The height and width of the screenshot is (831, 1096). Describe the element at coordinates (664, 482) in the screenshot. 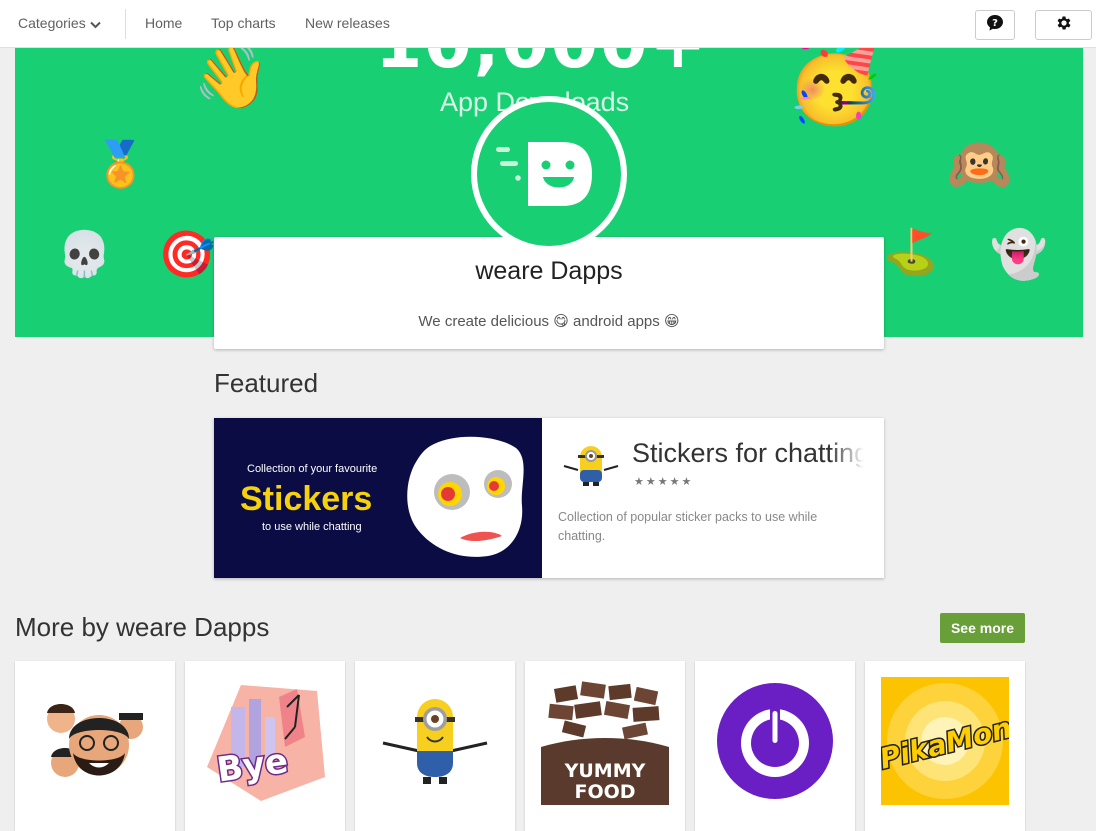

I see `rating-stars: ★★★★★` at that location.